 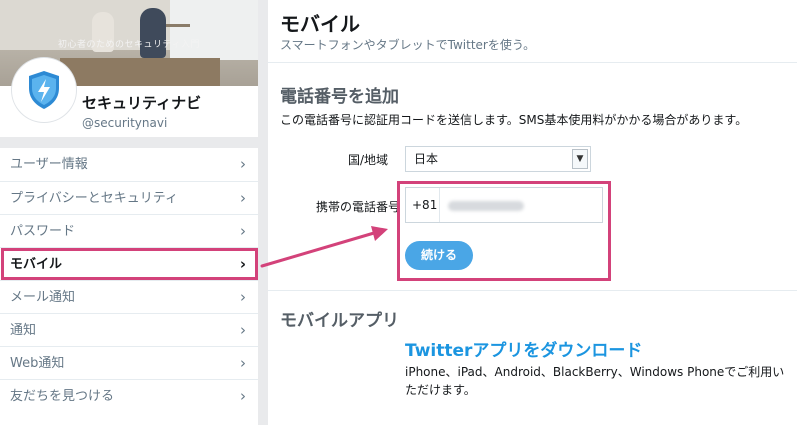 What do you see at coordinates (129, 230) in the screenshot?
I see `sidebar-item-password: パスワード ›` at bounding box center [129, 230].